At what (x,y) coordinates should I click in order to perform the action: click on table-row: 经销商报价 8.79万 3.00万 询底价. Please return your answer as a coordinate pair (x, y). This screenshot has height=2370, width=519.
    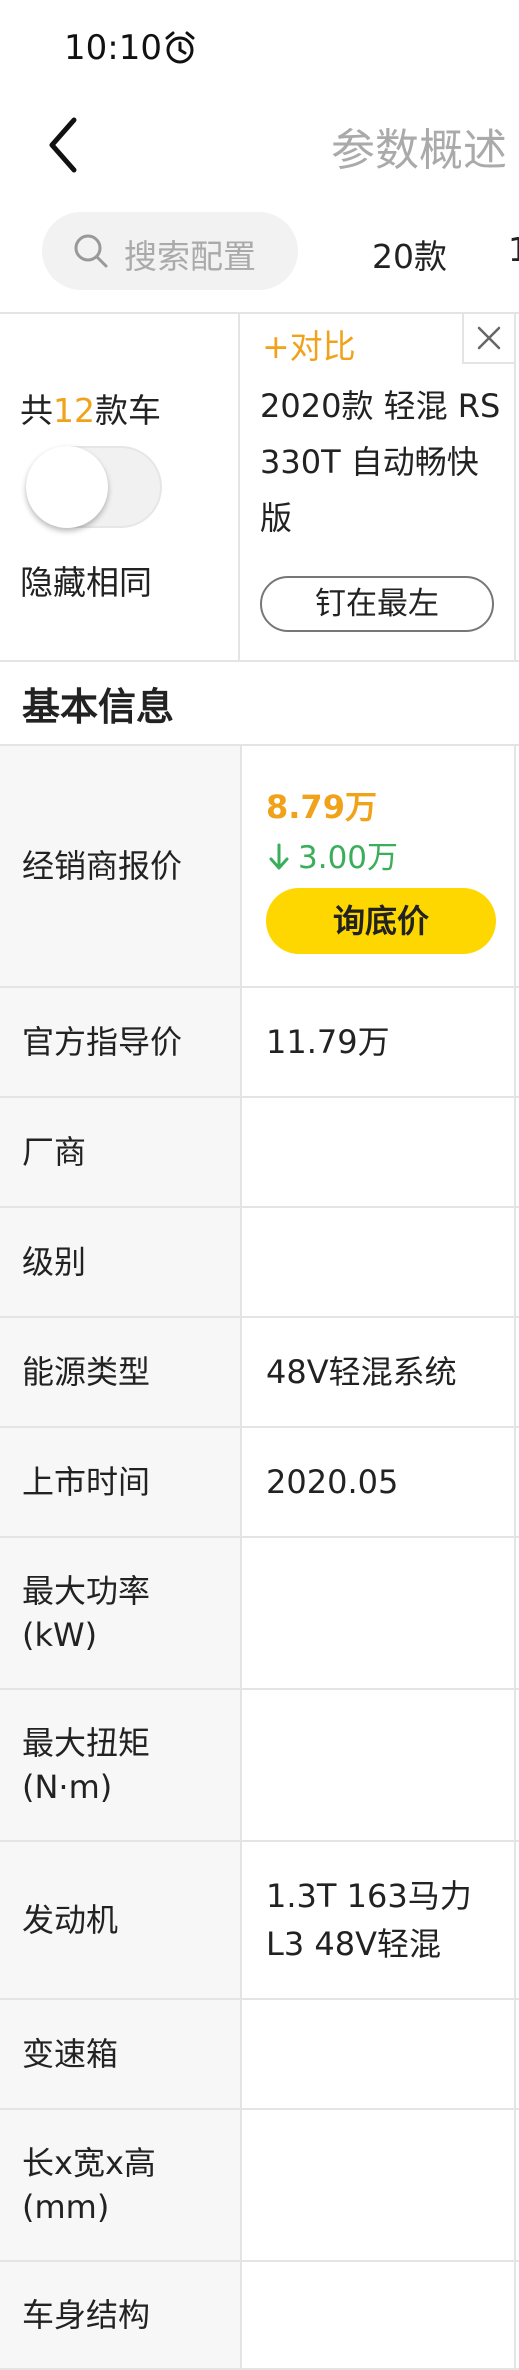
    Looking at the image, I should click on (259, 865).